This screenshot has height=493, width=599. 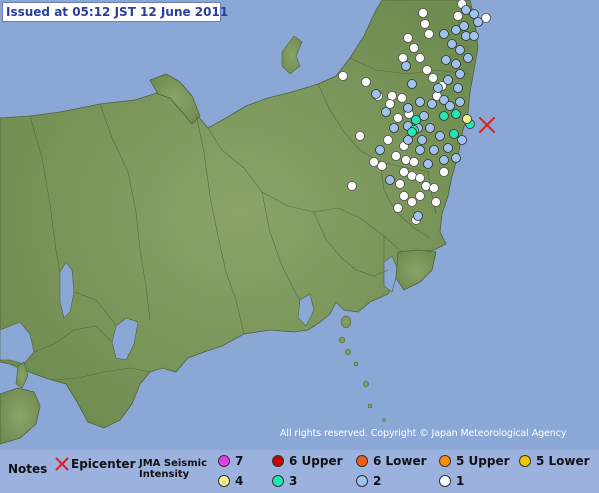 What do you see at coordinates (103, 464) in the screenshot?
I see `epicenter-label: Epicenter` at bounding box center [103, 464].